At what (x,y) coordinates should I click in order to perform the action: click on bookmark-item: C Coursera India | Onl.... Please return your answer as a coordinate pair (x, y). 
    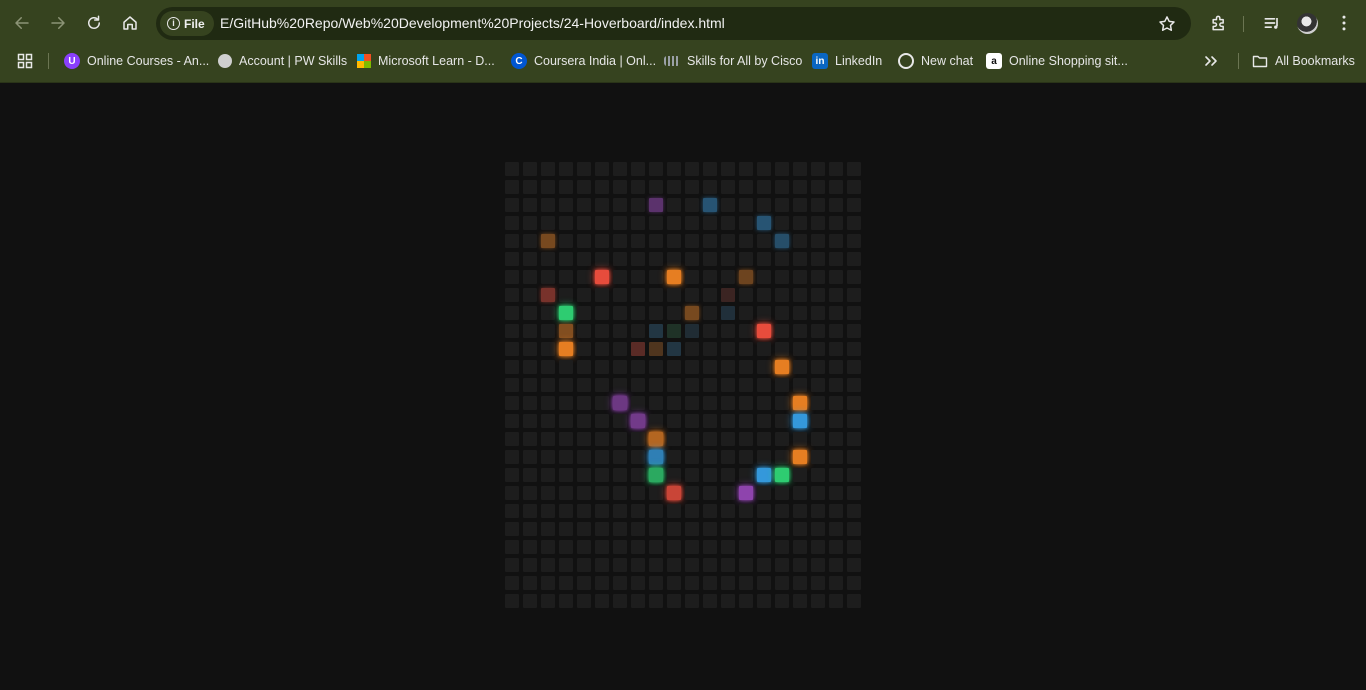
    Looking at the image, I should click on (583, 61).